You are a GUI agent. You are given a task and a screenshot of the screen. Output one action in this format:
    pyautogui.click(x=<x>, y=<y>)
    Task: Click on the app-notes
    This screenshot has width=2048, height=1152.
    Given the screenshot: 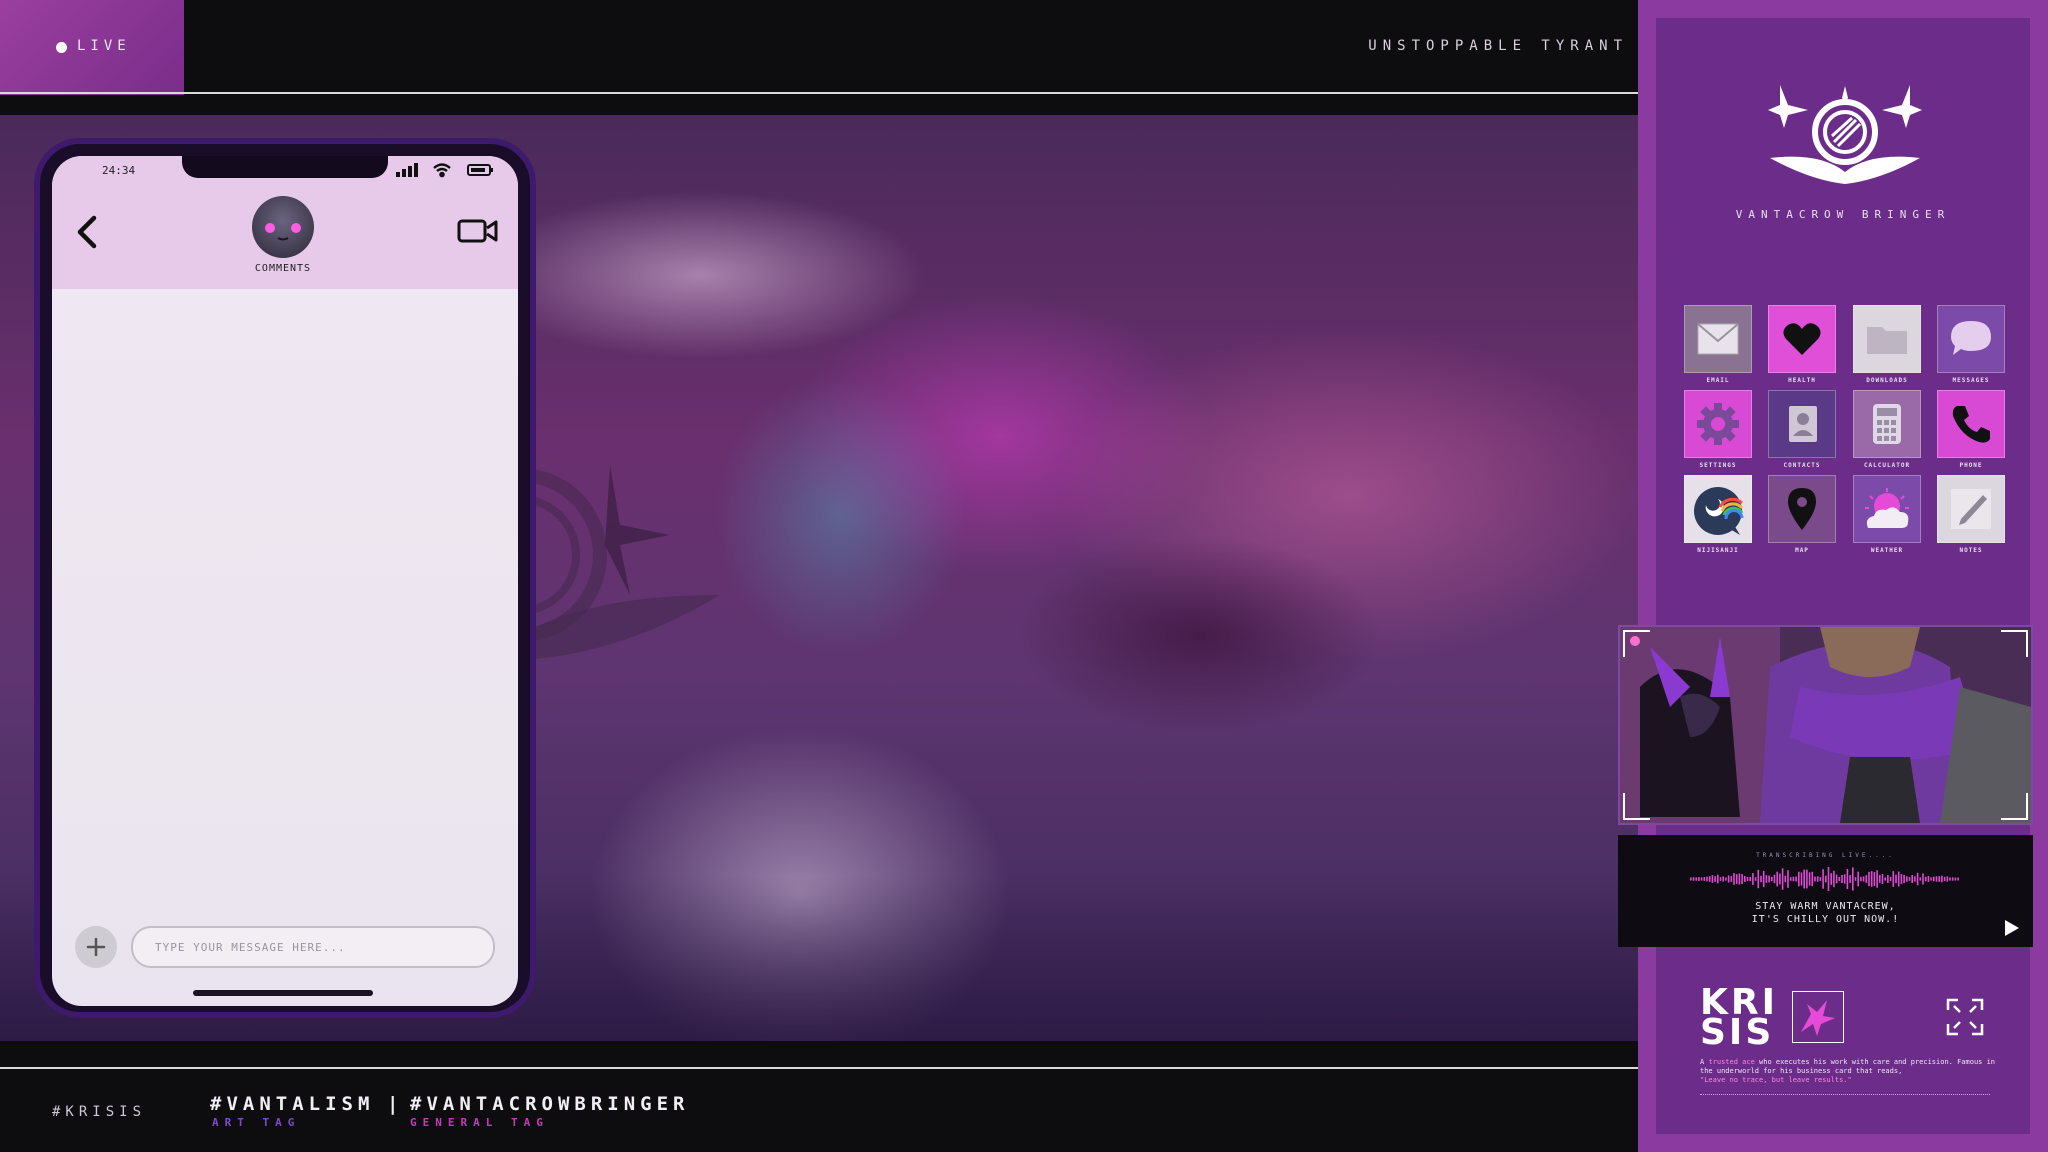 What is the action you would take?
    pyautogui.click(x=1971, y=509)
    